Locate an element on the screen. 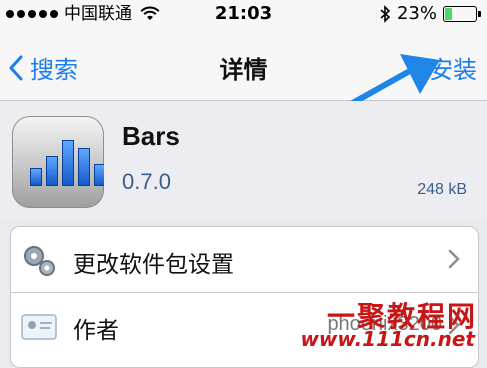  bluetooth-icon is located at coordinates (385, 13).